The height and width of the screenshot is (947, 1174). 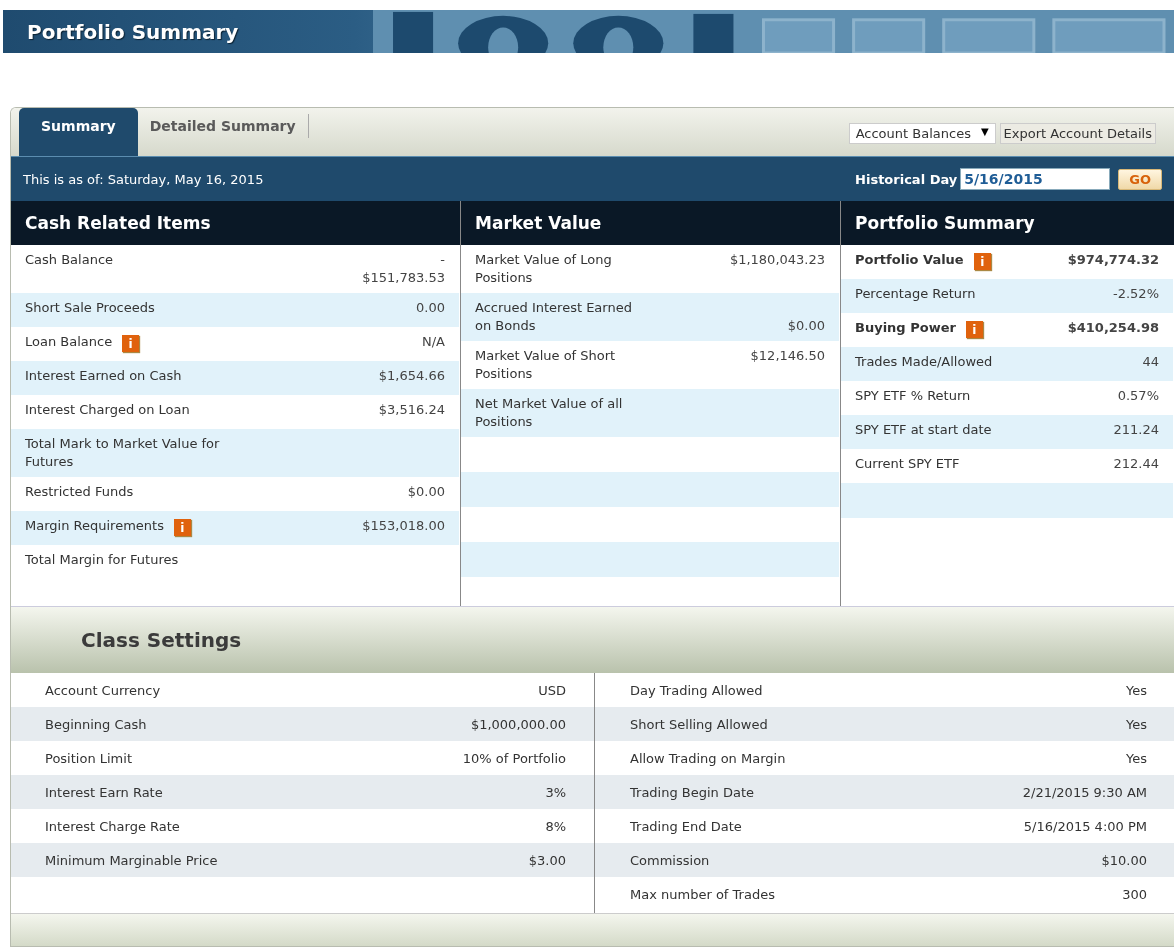 What do you see at coordinates (922, 133) in the screenshot?
I see `account-dropdown: Account Balances ▼` at bounding box center [922, 133].